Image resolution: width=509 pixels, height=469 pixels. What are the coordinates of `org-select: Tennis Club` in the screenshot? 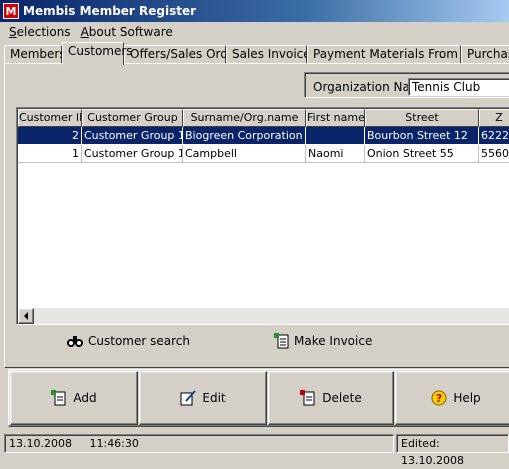 It's located at (458, 87).